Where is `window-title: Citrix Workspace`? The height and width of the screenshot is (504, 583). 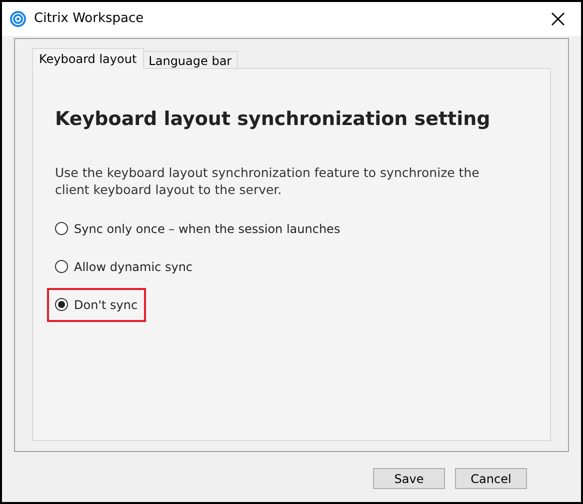 window-title: Citrix Workspace is located at coordinates (89, 19).